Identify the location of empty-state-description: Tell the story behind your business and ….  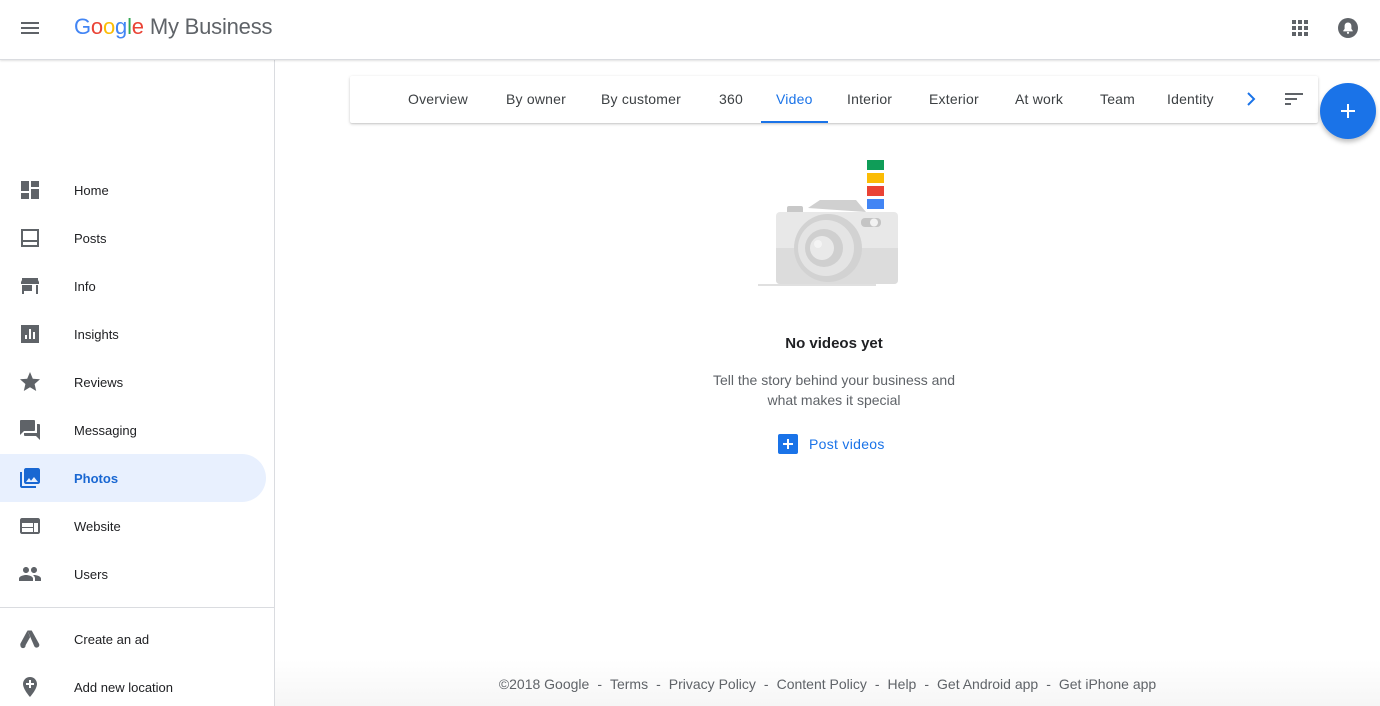
(834, 390).